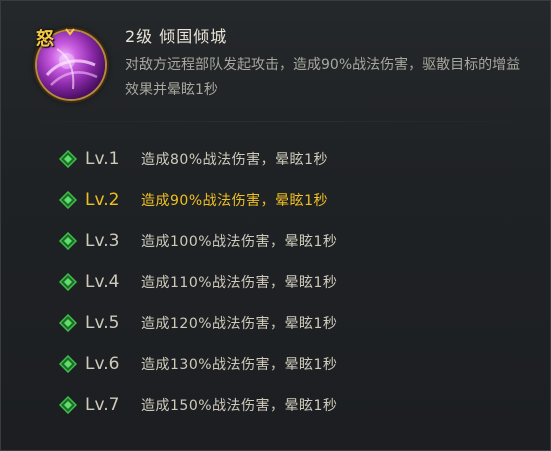  Describe the element at coordinates (102, 281) in the screenshot. I see `level-label: Lv.4` at that location.